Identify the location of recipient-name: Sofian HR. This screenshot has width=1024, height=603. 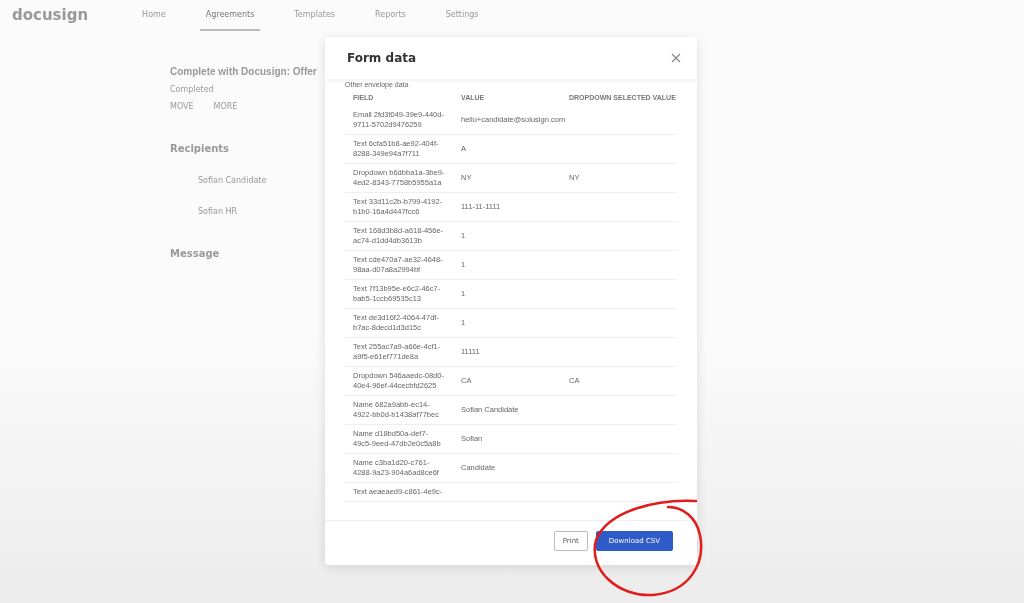
(218, 211).